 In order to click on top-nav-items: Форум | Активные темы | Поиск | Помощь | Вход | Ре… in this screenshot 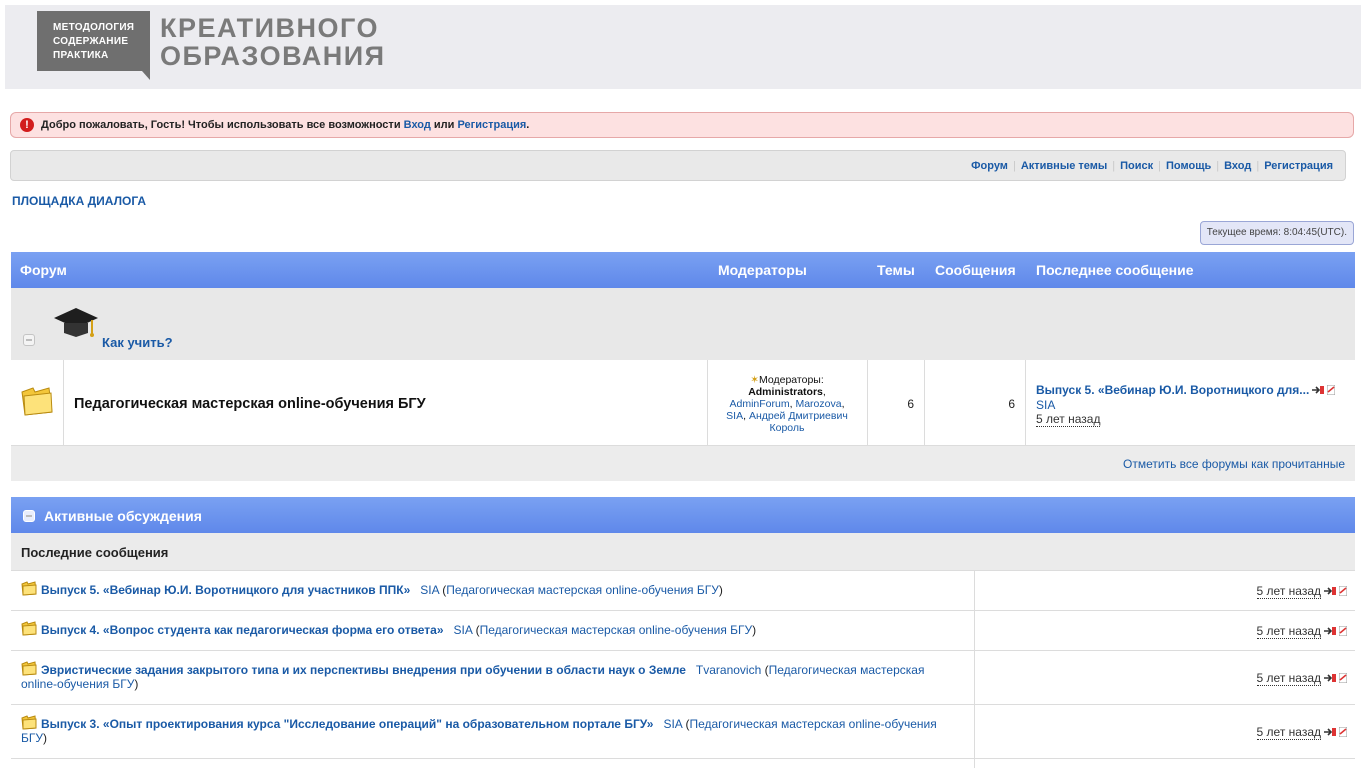, I will do `click(1152, 166)`.